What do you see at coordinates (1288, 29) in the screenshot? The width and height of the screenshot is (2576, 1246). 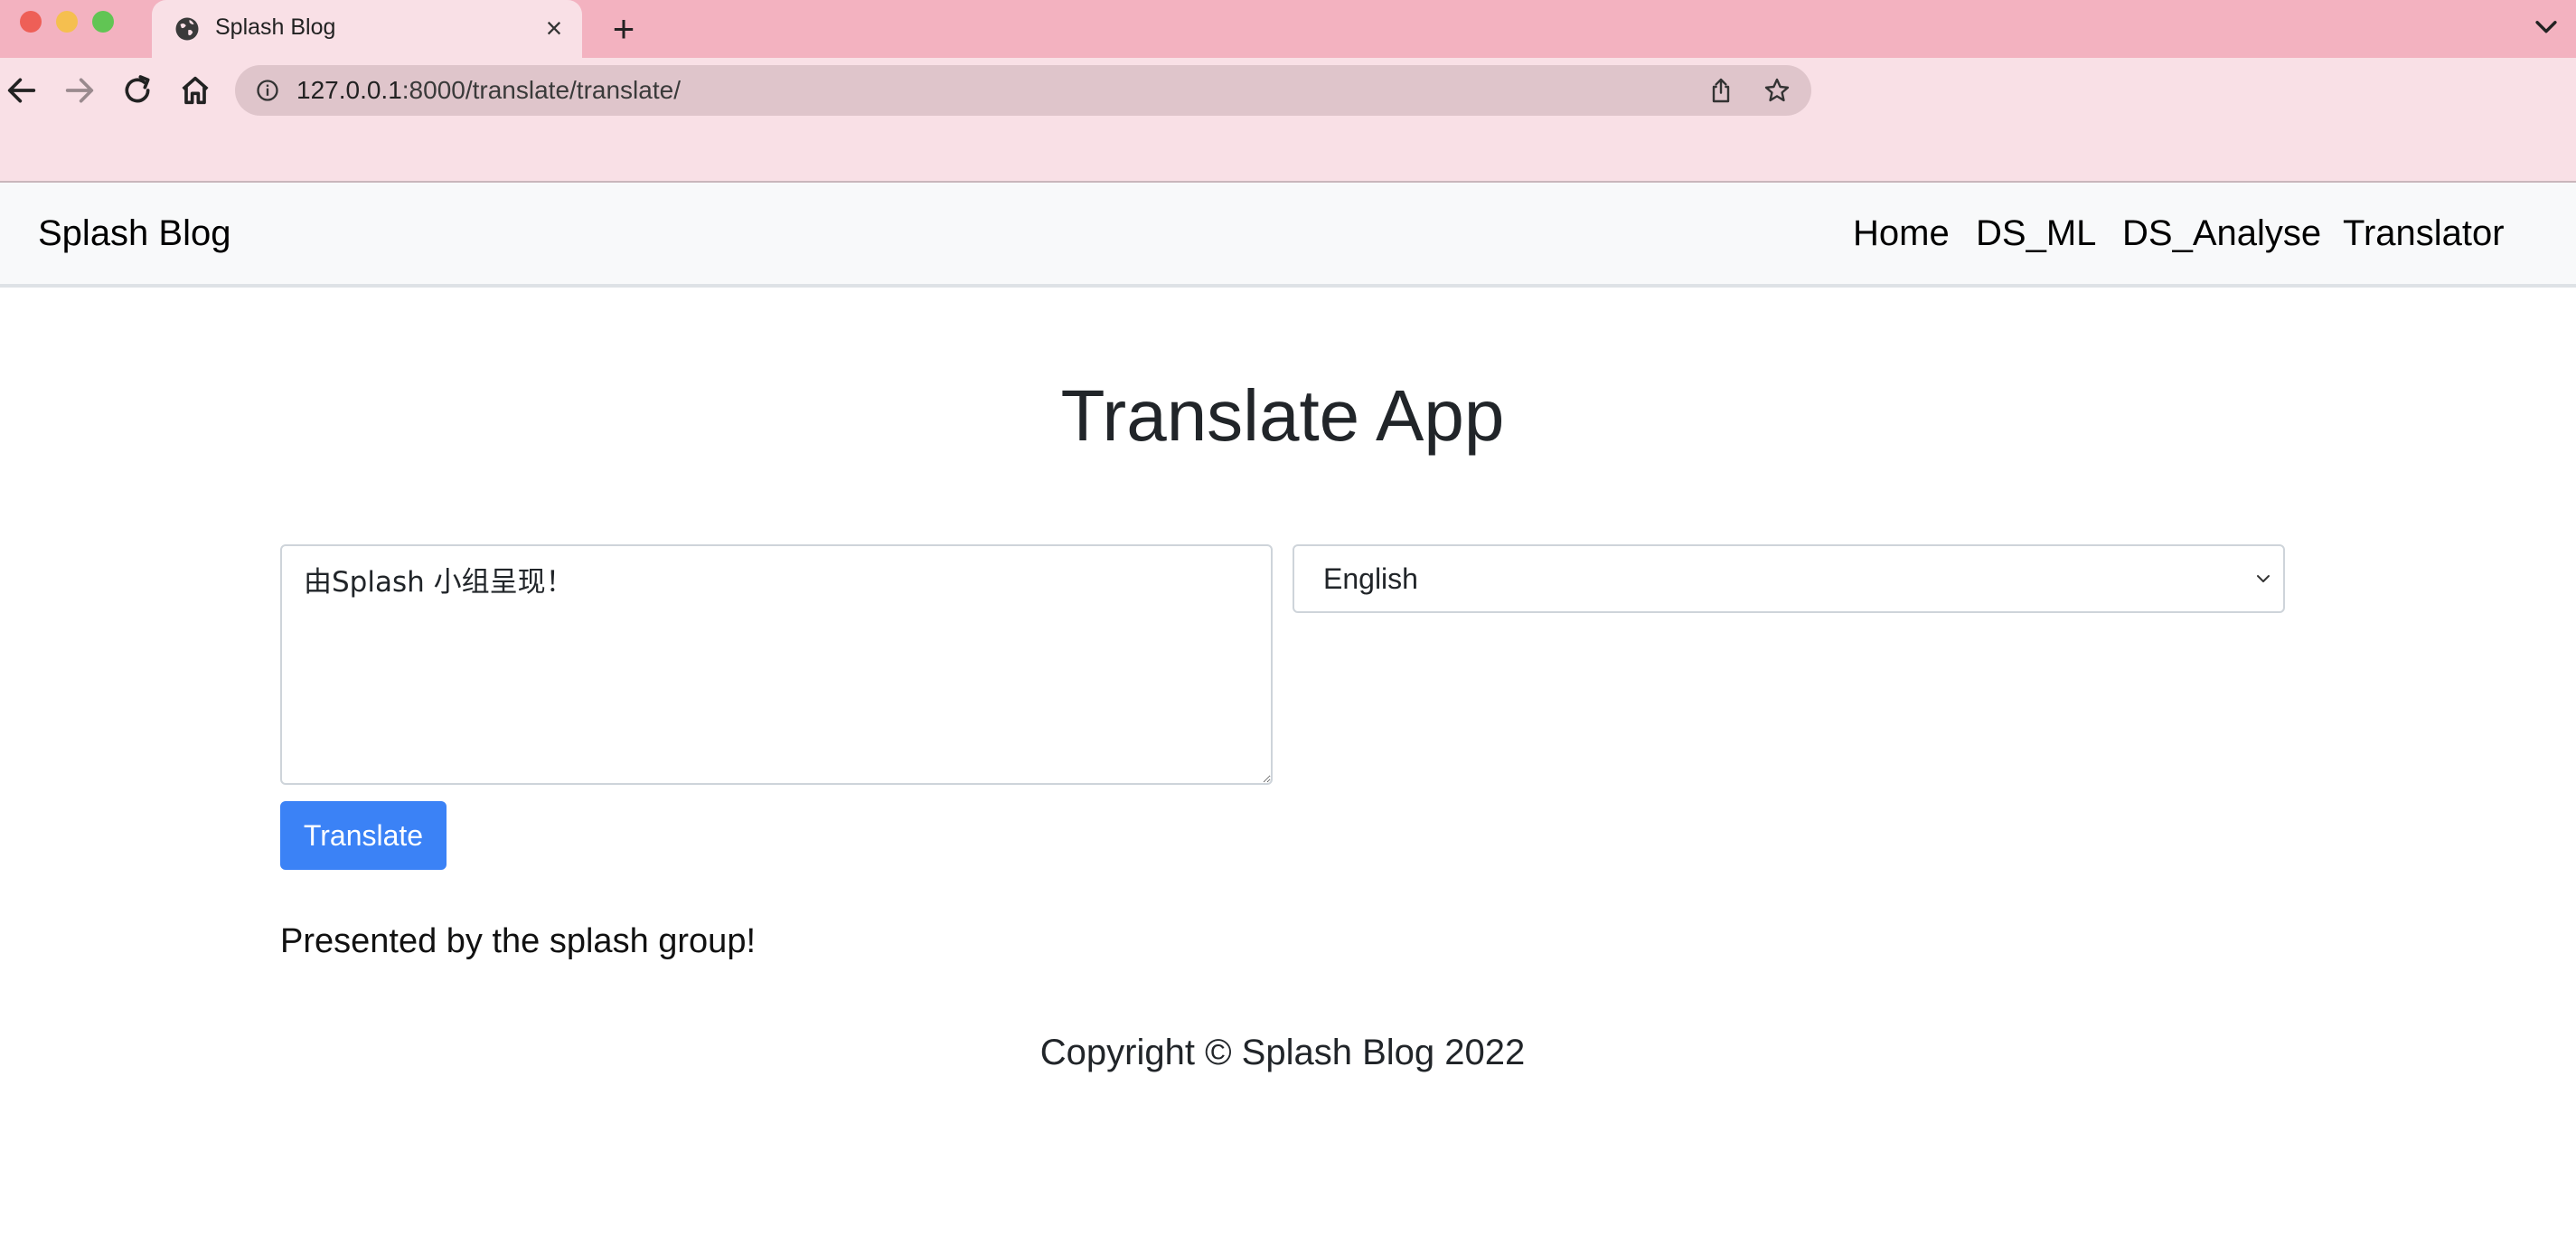 I see `tab-strip: Splash Blog × +` at bounding box center [1288, 29].